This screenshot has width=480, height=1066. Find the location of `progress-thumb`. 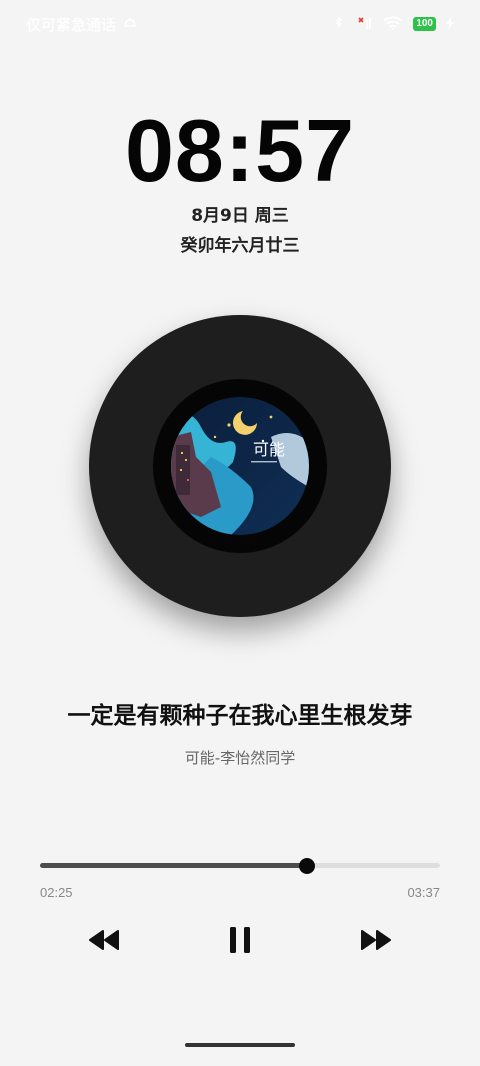

progress-thumb is located at coordinates (307, 866).